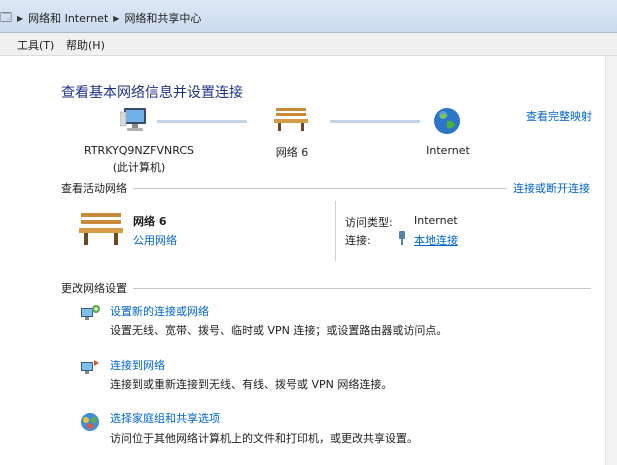 This screenshot has height=465, width=617. What do you see at coordinates (90, 368) in the screenshot?
I see `connect-network-icon` at bounding box center [90, 368].